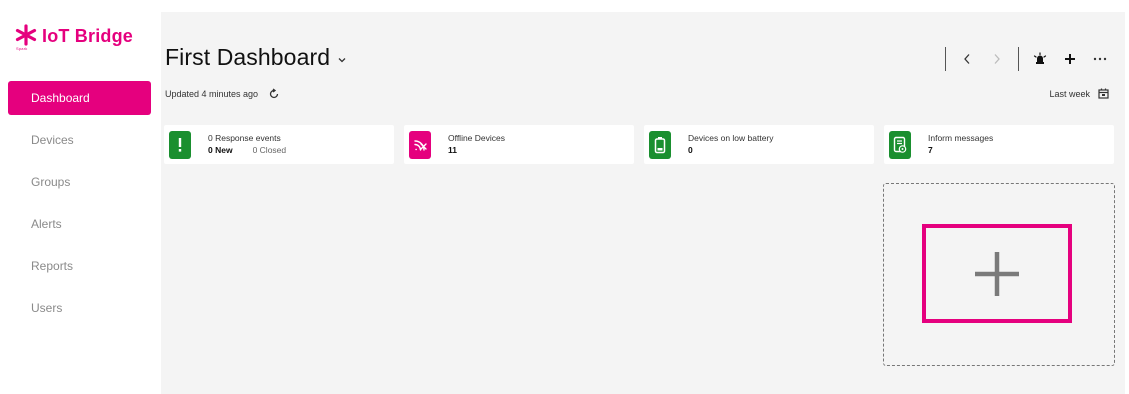 The image size is (1129, 394). What do you see at coordinates (80, 140) in the screenshot?
I see `sidebar-item-devices: Devices` at bounding box center [80, 140].